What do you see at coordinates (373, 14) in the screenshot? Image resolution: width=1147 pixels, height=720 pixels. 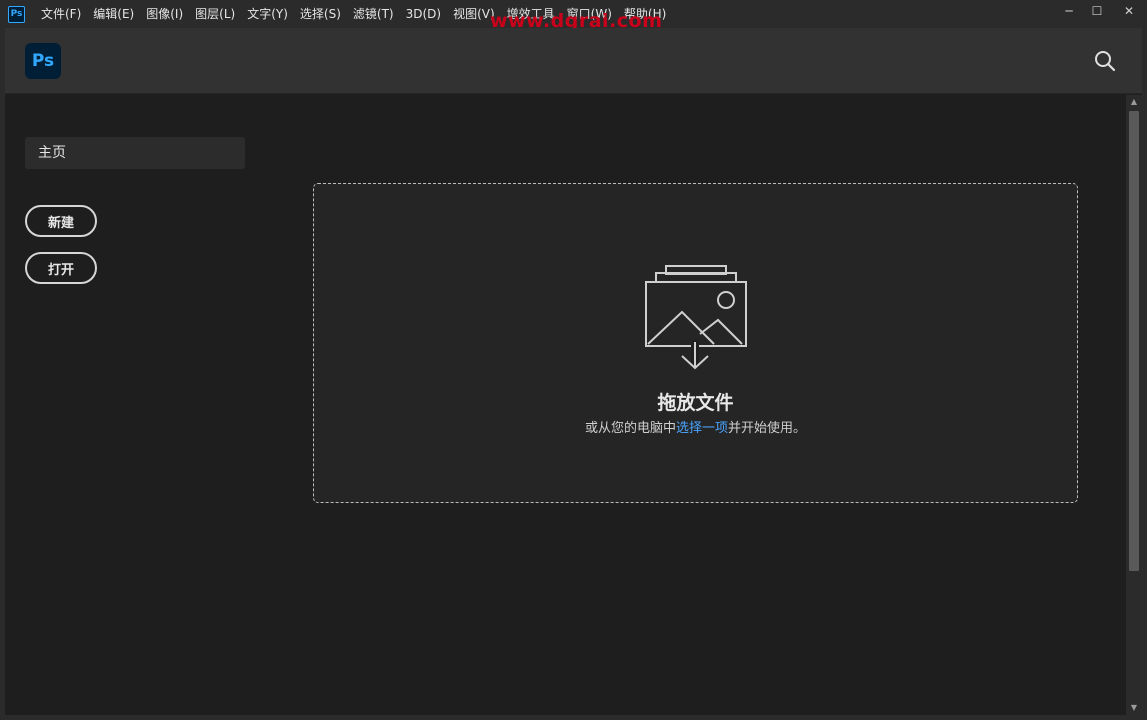 I see `menu-filter: 滤镜(T)` at bounding box center [373, 14].